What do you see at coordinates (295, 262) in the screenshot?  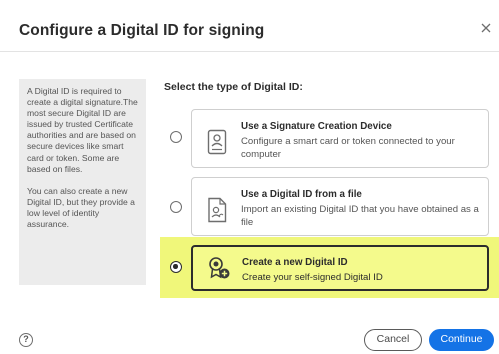 I see `option-title: Create a new Digital ID` at bounding box center [295, 262].